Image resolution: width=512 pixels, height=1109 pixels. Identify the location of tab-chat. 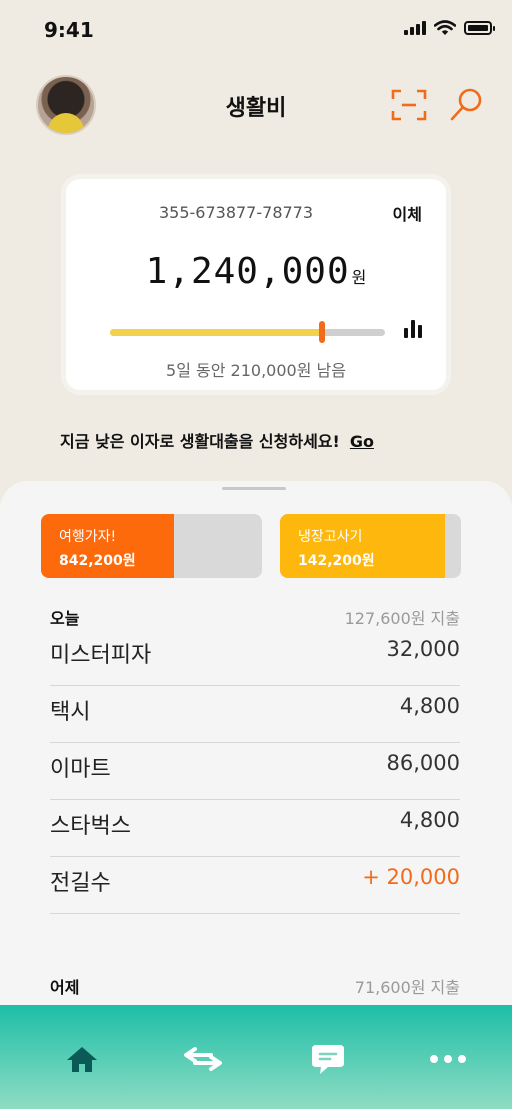
(328, 1059).